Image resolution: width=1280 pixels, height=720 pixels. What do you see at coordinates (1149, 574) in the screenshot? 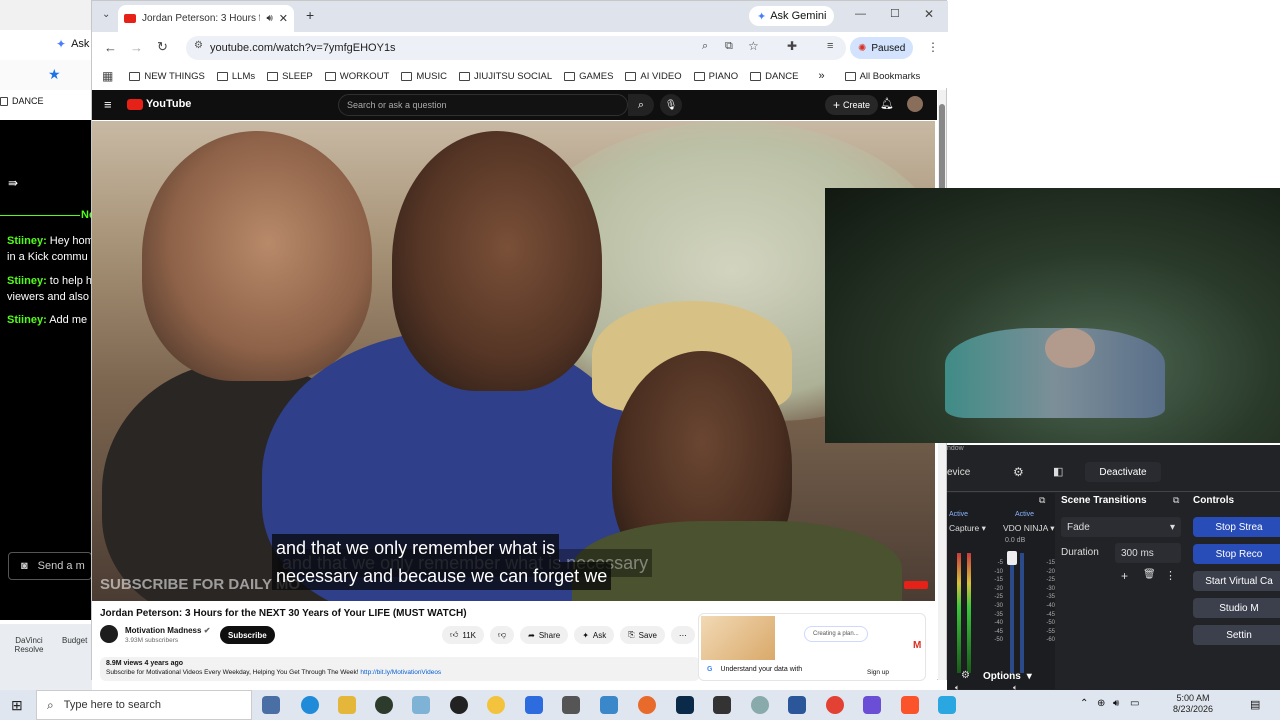
I see `delete-transition-icon: 🗑︎` at bounding box center [1149, 574].